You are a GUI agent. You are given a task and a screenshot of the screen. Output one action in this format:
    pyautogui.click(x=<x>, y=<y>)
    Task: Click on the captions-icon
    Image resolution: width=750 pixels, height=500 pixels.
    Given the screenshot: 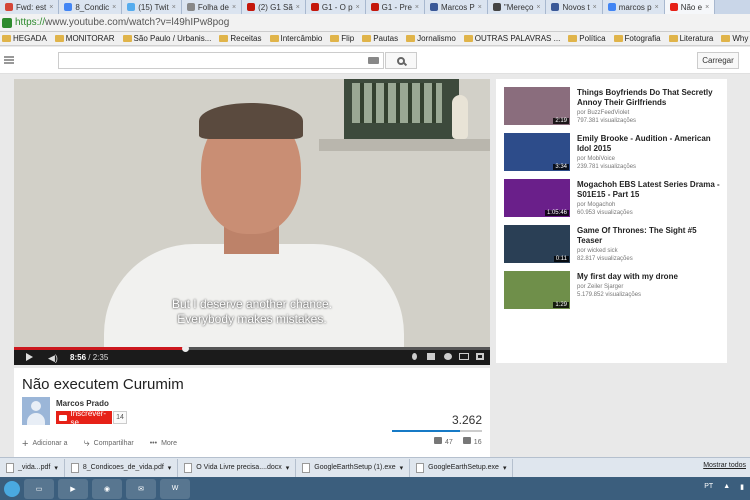 What is the action you would take?
    pyautogui.click(x=431, y=356)
    